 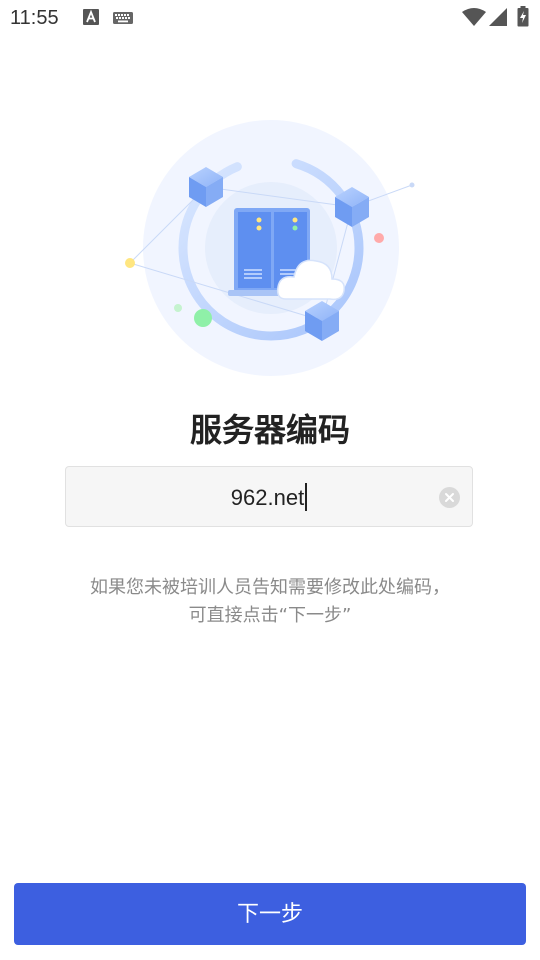 I want to click on server-cloud-illustration, so click(x=270, y=248).